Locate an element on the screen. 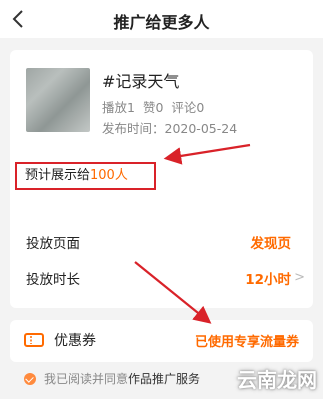  watermark-logo: 云南龙网 is located at coordinates (277, 380).